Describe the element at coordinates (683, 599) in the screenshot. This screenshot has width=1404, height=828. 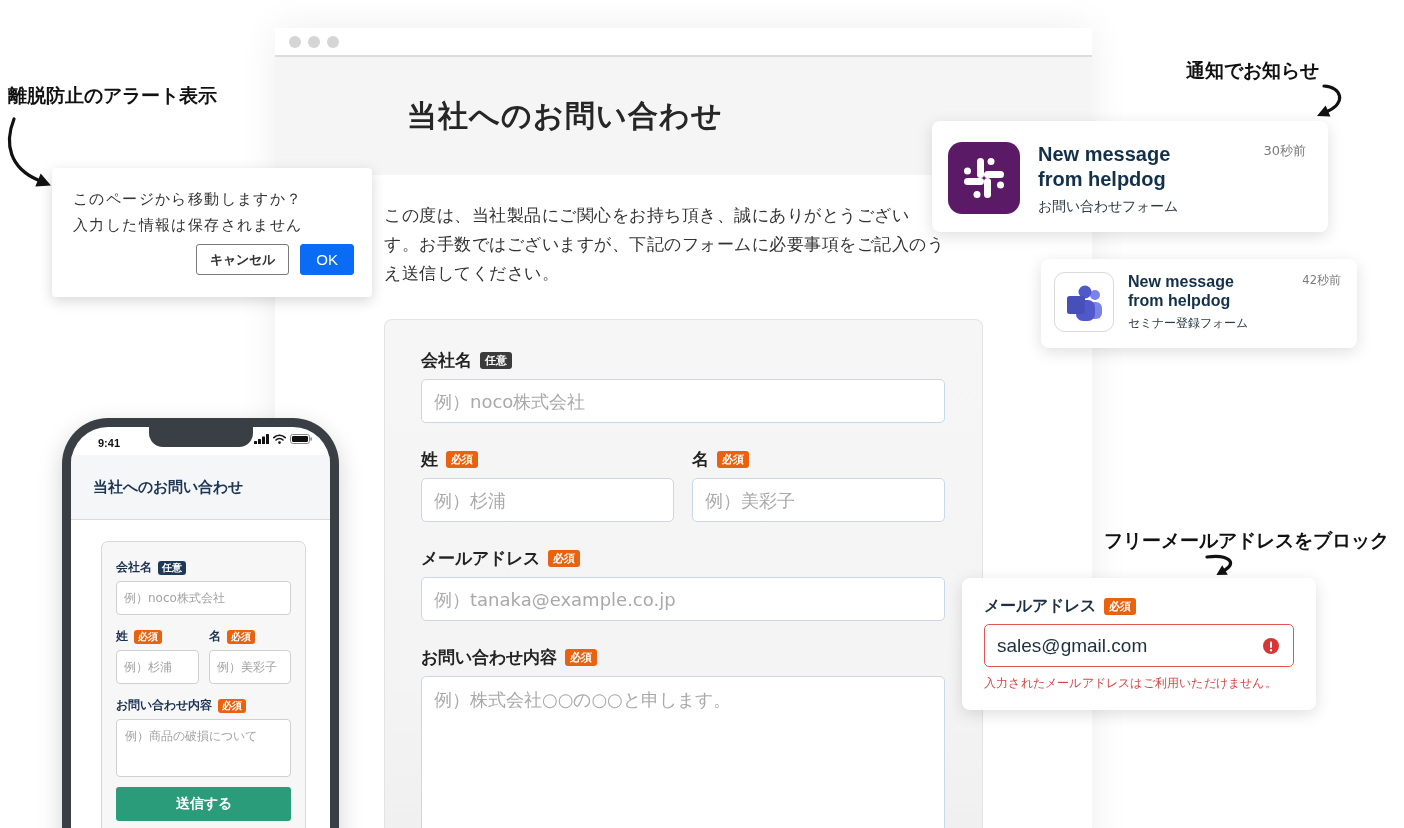
I see `text-input: 例）tanaka@example.co.jp` at that location.